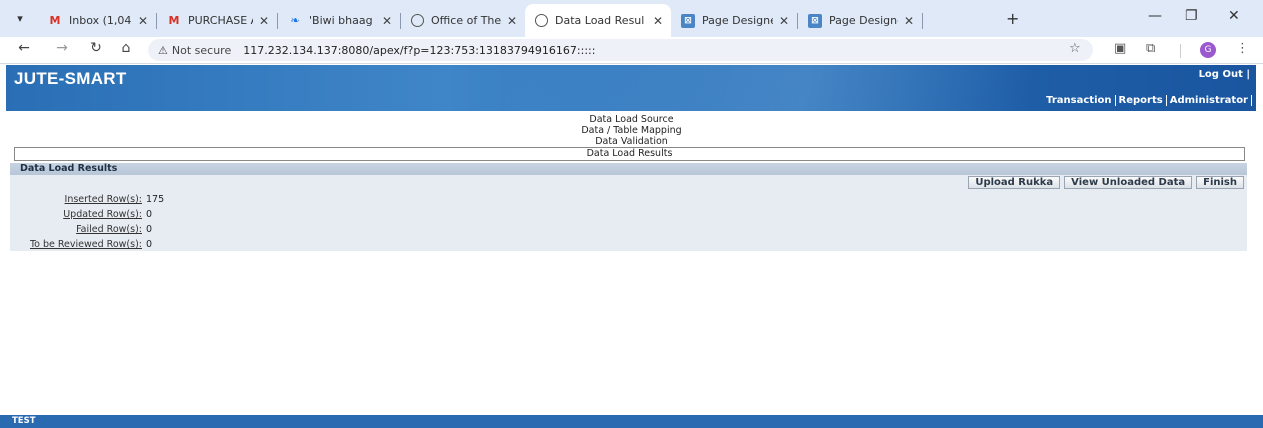 The width and height of the screenshot is (1263, 428). Describe the element at coordinates (149, 214) in the screenshot. I see `updated-rows-value: 0` at that location.